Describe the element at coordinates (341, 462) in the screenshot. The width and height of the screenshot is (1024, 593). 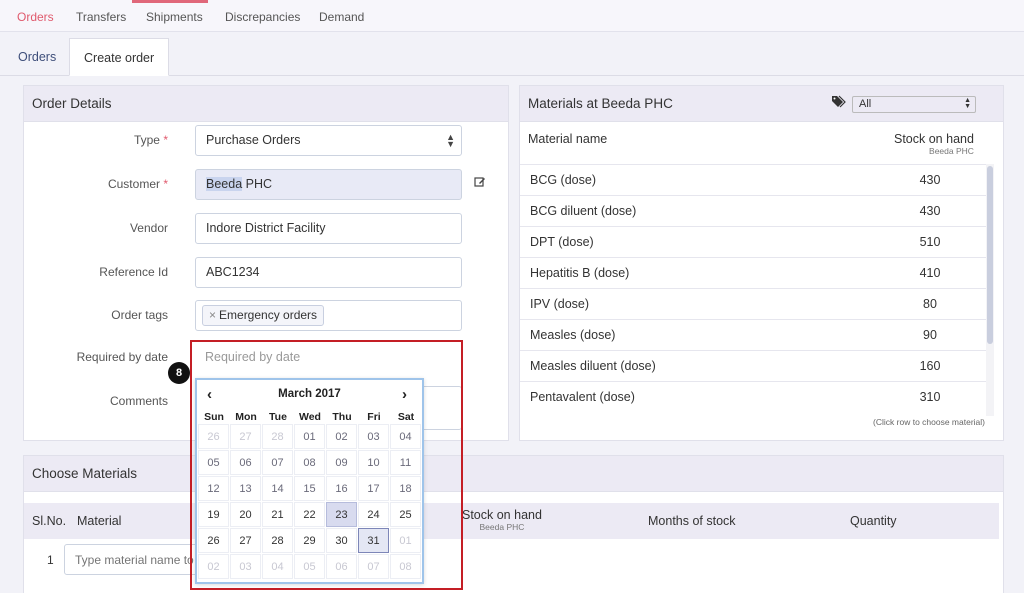
I see `calendar-day: 09` at that location.